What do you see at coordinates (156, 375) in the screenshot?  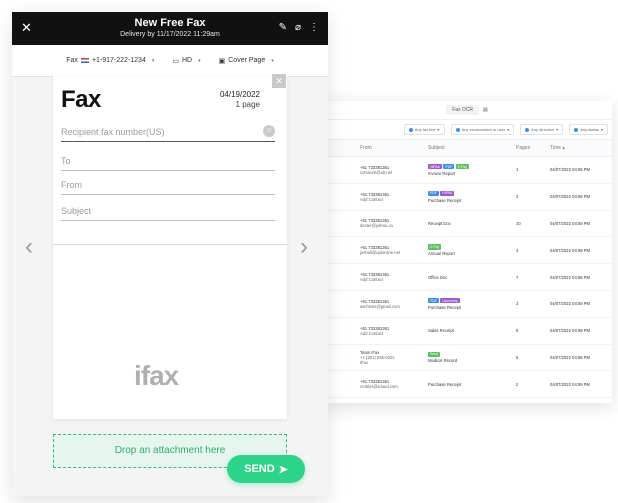 I see `ifax-logo: ifax` at bounding box center [156, 375].